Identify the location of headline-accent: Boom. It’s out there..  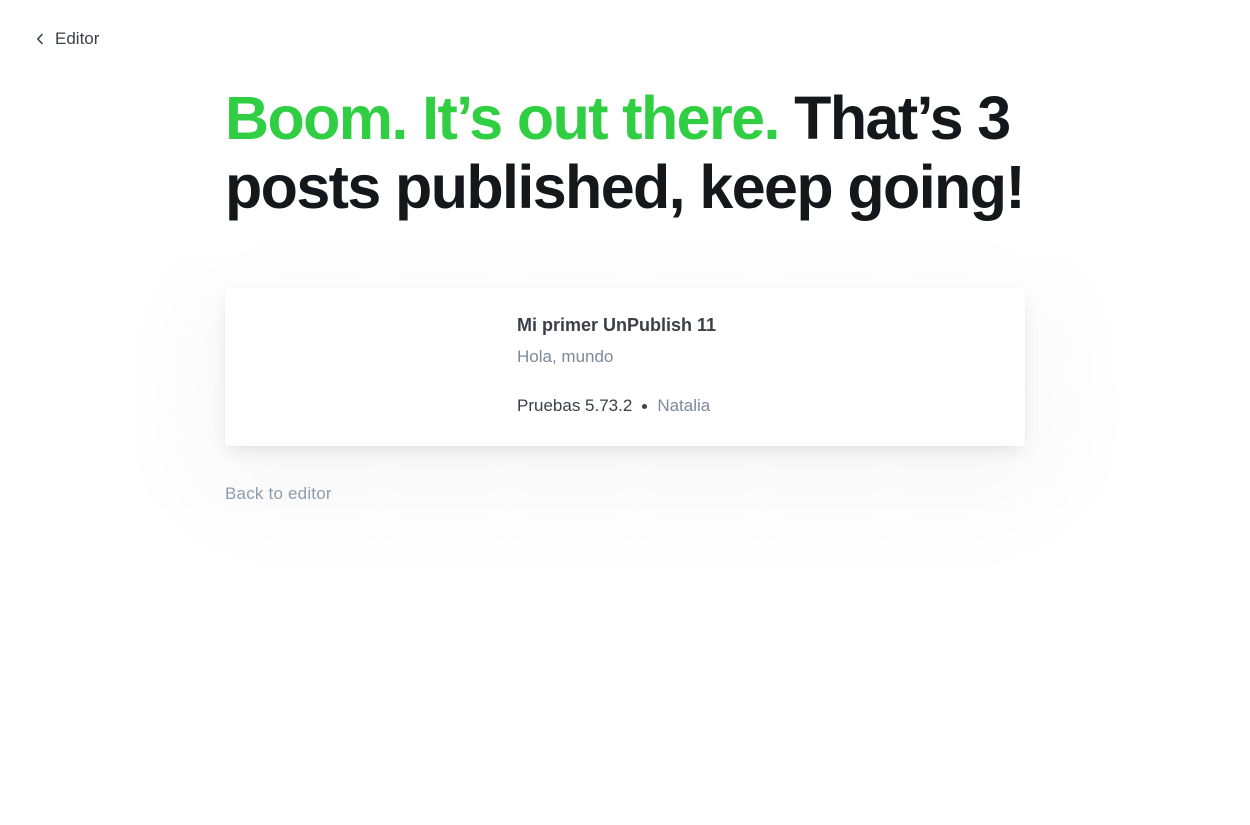
(502, 118).